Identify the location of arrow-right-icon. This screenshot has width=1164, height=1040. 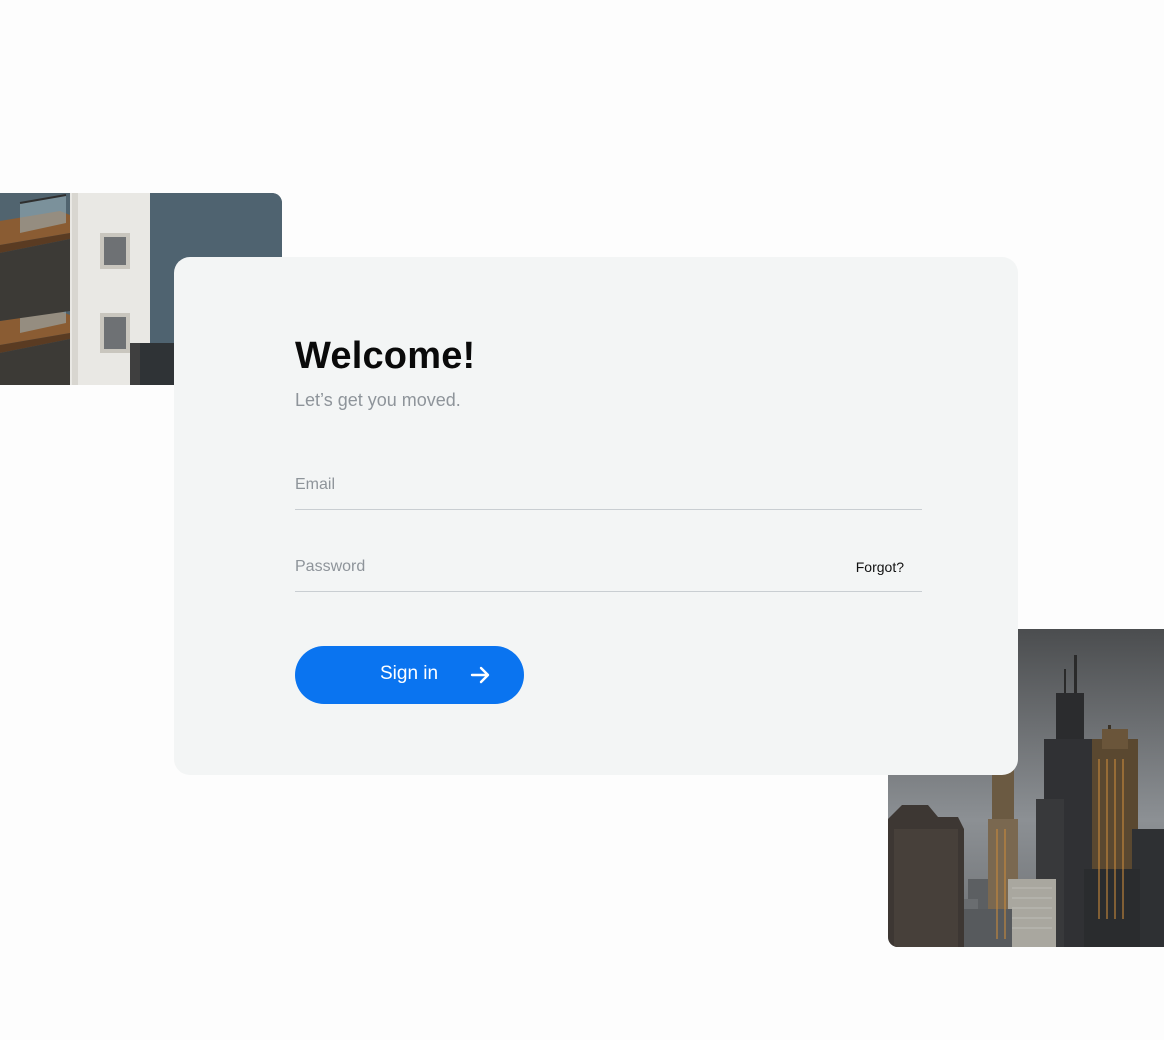
(480, 675).